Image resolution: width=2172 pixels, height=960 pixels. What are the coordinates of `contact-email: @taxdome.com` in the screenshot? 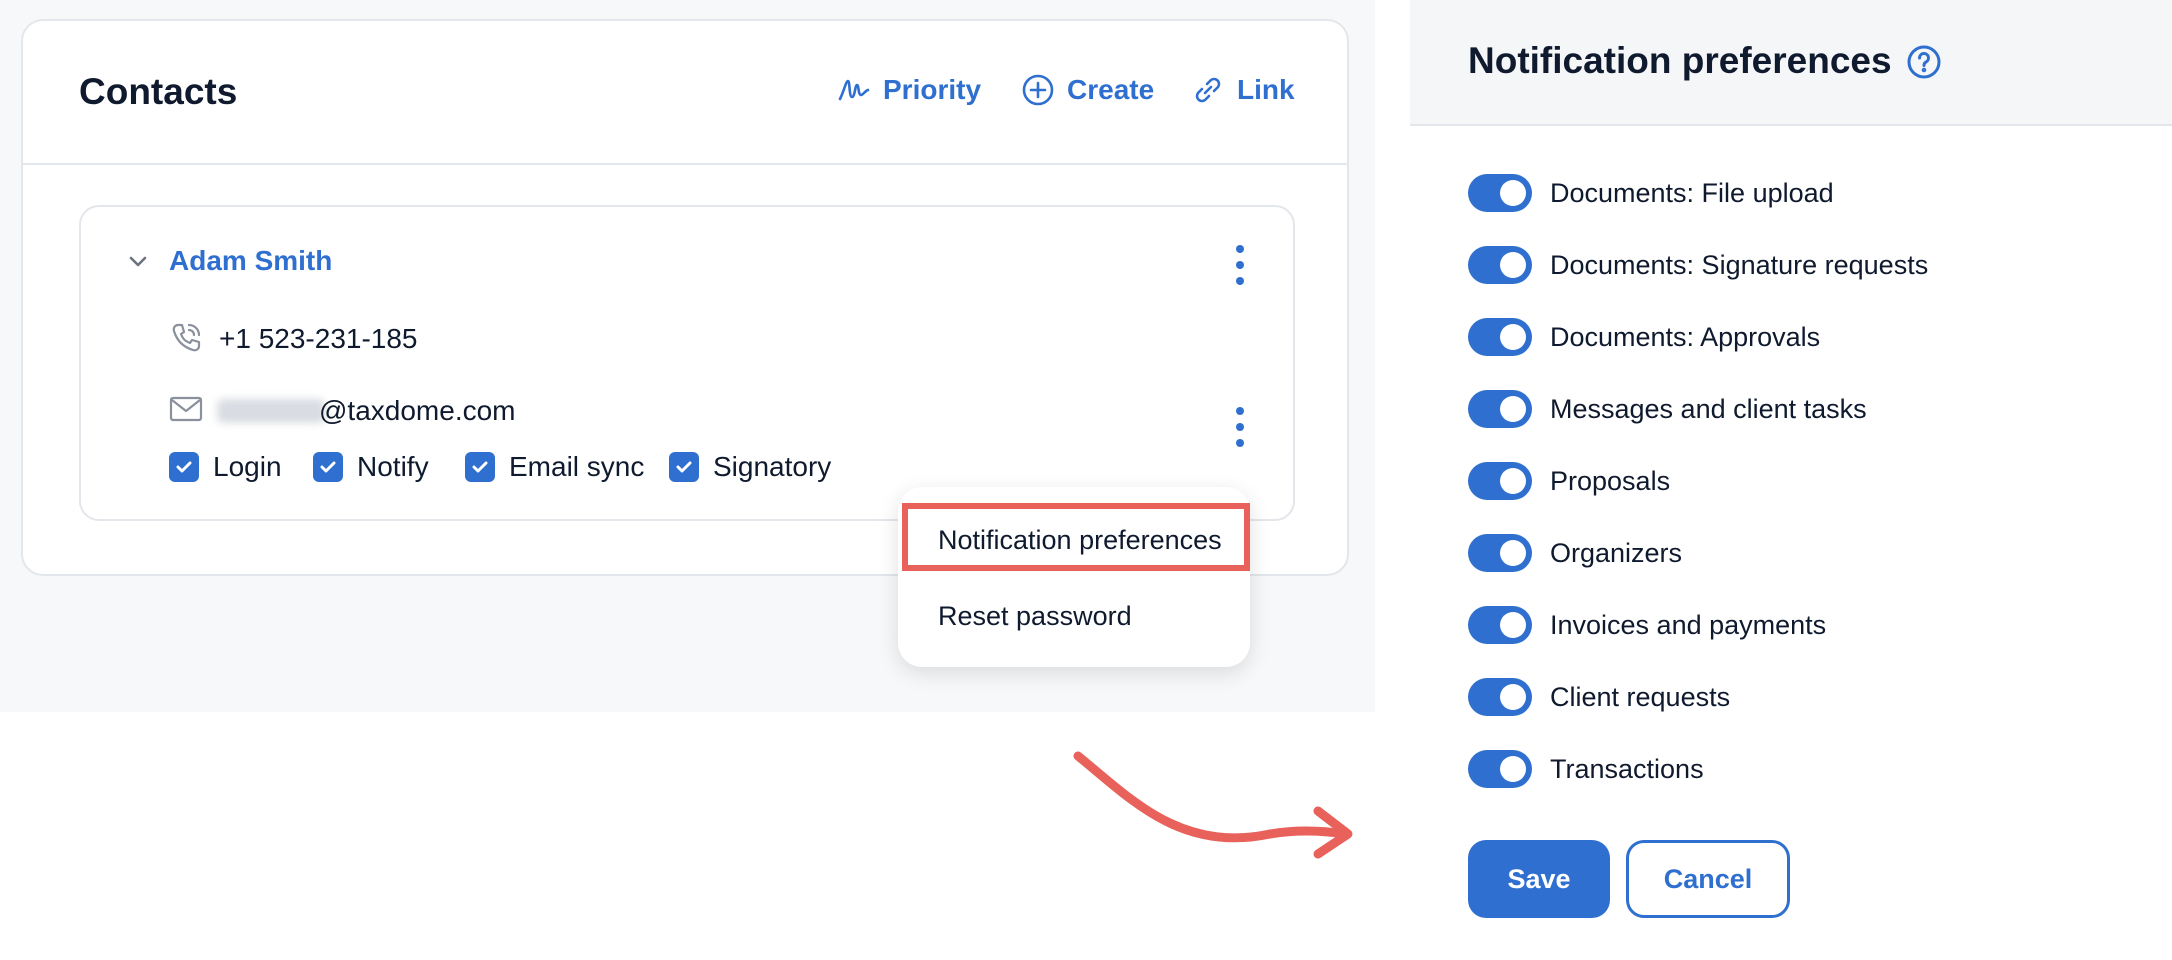 It's located at (417, 410).